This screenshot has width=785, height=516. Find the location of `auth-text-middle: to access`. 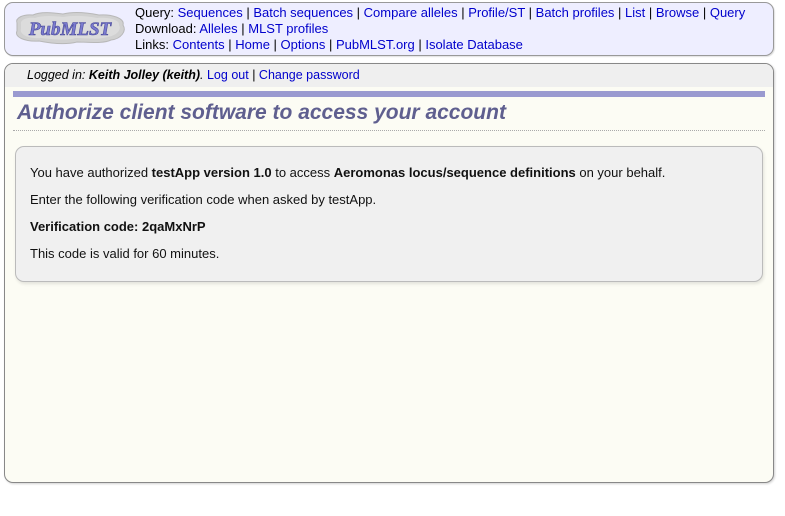

auth-text-middle: to access is located at coordinates (302, 172).